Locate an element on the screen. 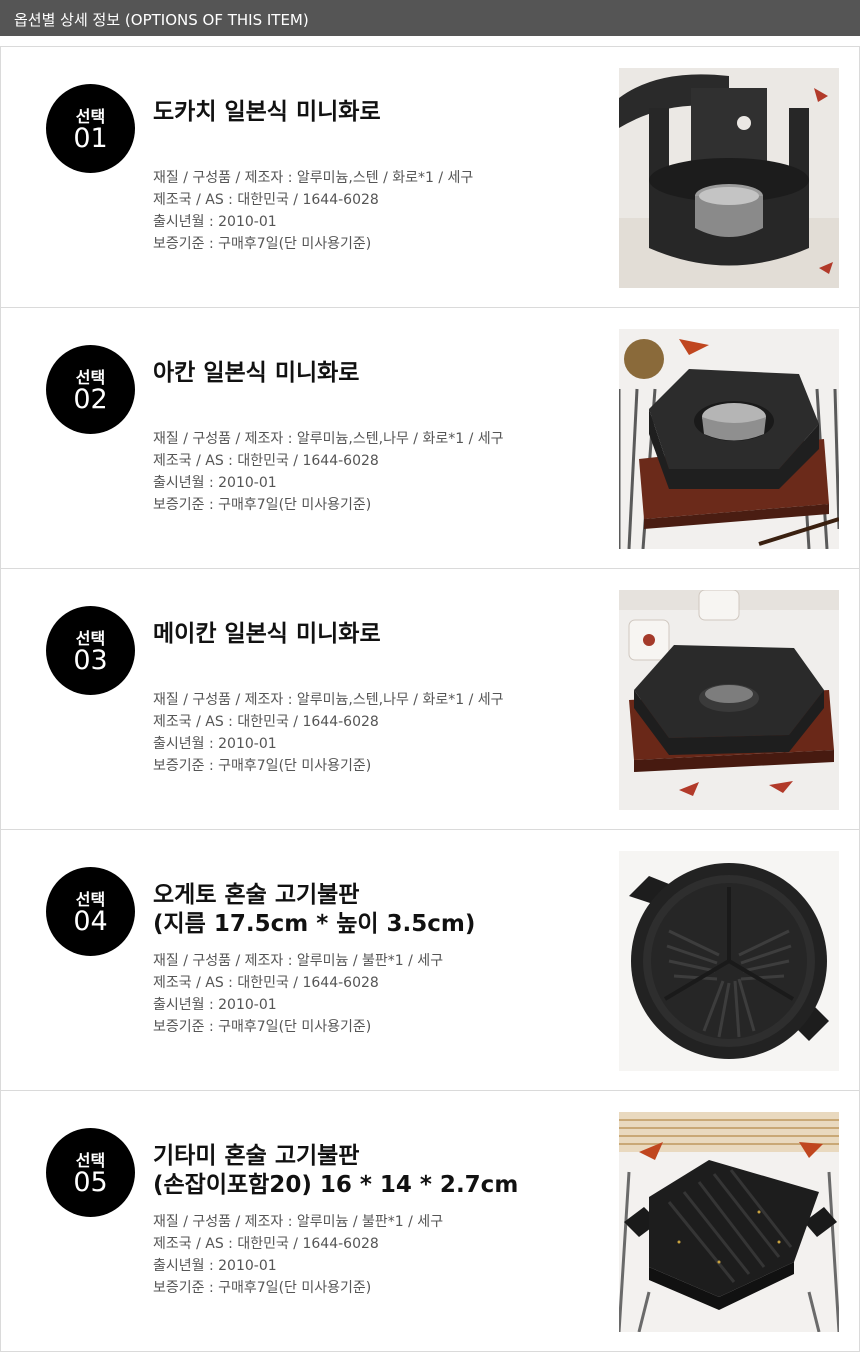 This screenshot has height=1353, width=860. option-title-line1: 오게토 혼술 고기불판 is located at coordinates (256, 895).